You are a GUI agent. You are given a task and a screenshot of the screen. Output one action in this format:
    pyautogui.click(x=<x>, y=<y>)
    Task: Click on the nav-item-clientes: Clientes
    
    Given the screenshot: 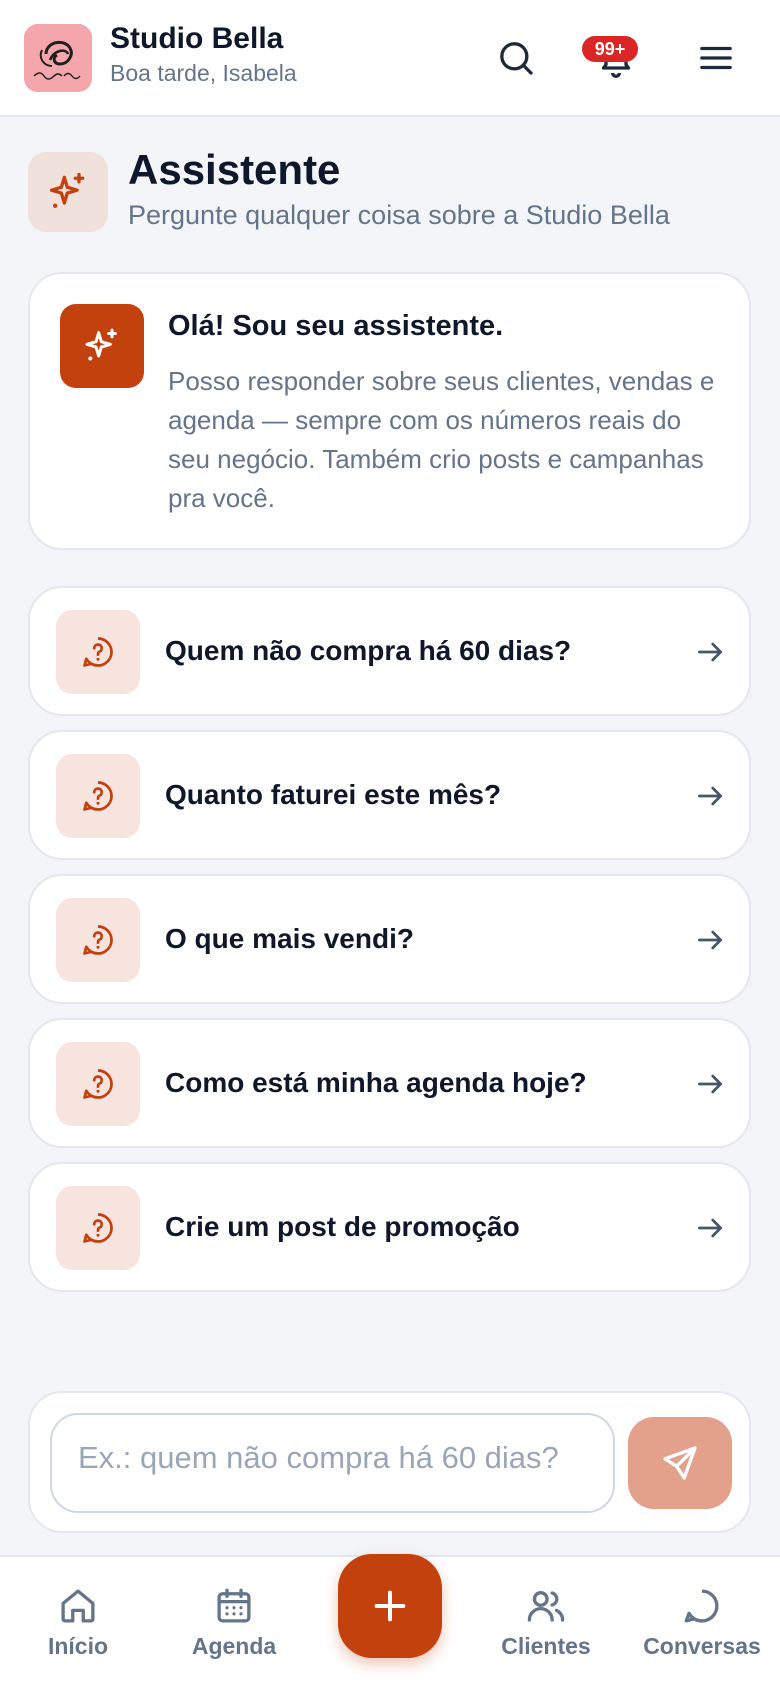 What is the action you would take?
    pyautogui.click(x=546, y=1622)
    